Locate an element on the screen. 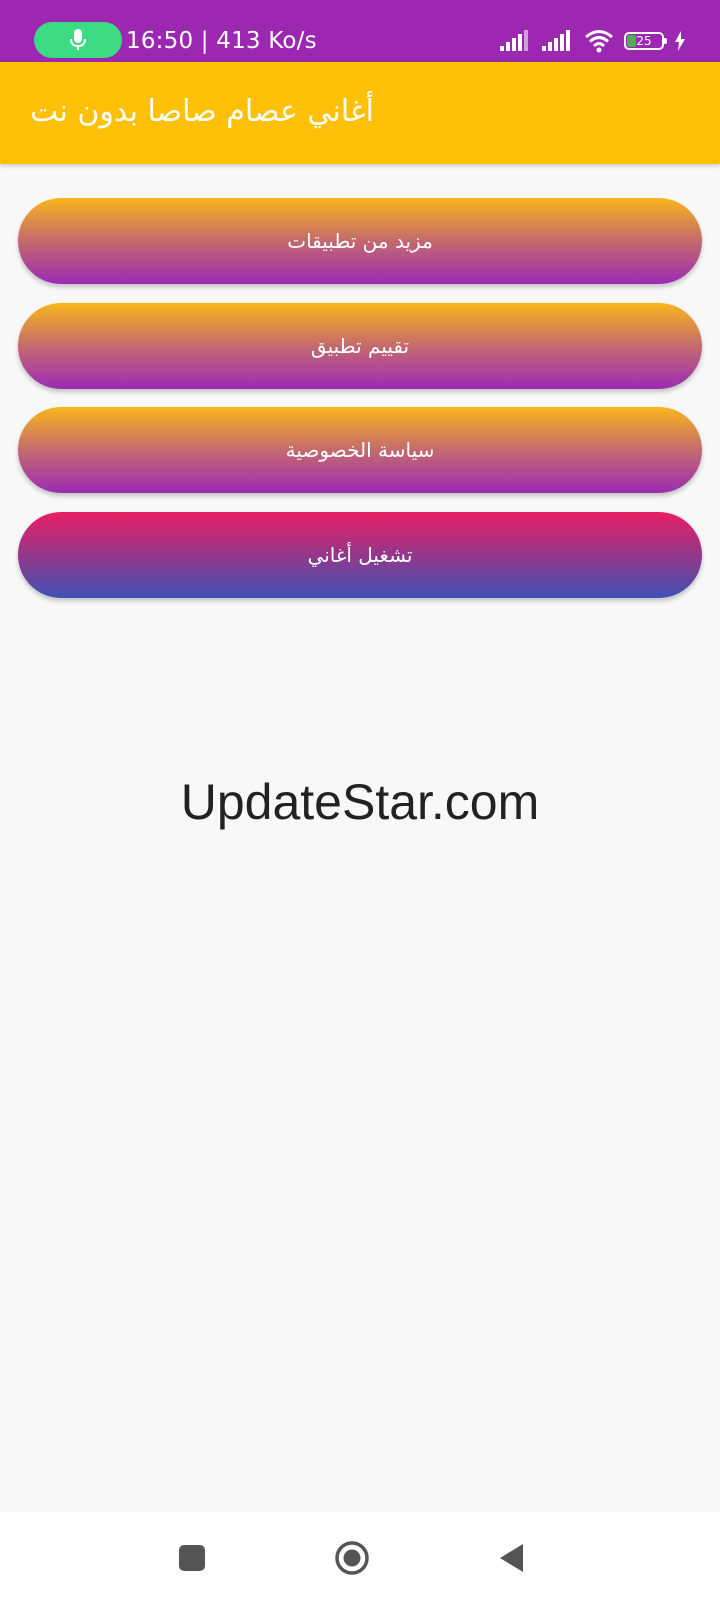 The height and width of the screenshot is (1600, 720). status-bar: 16:50 | 413 Ko/s 25 is located at coordinates (360, 31).